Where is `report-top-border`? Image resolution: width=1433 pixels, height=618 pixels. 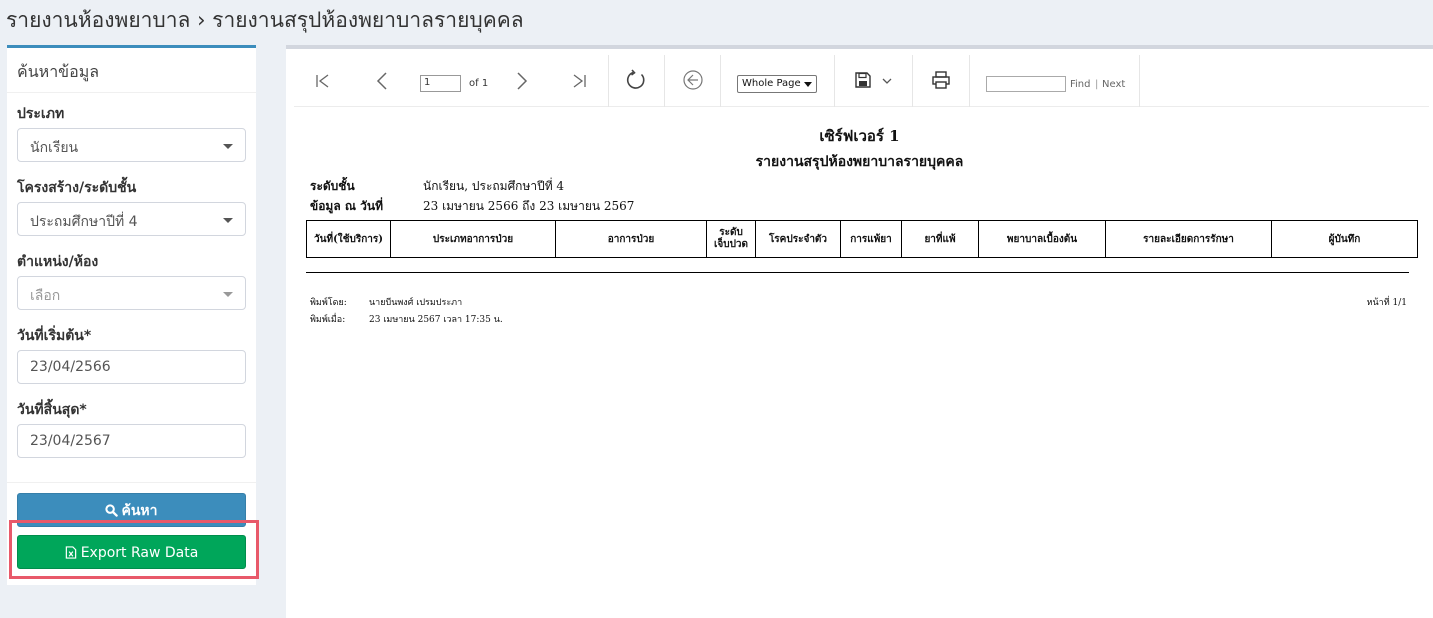
report-top-border is located at coordinates (859, 47).